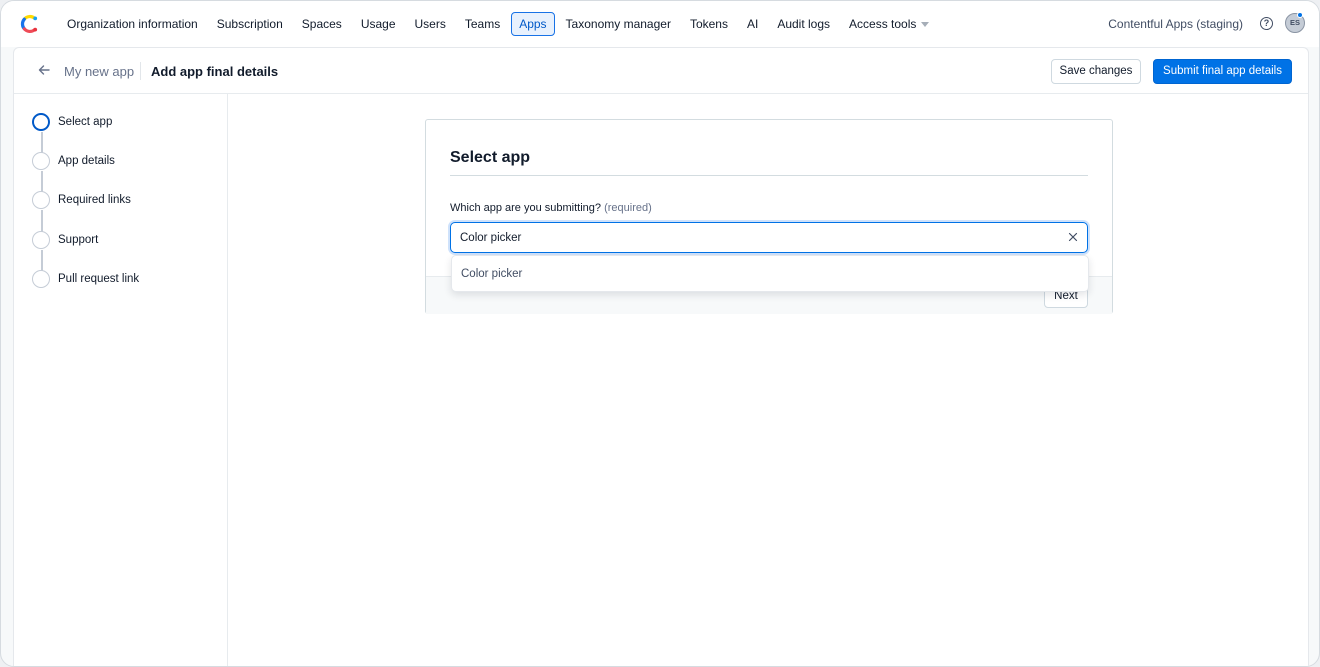 The height and width of the screenshot is (667, 1320). I want to click on contentful-logo-icon, so click(30, 24).